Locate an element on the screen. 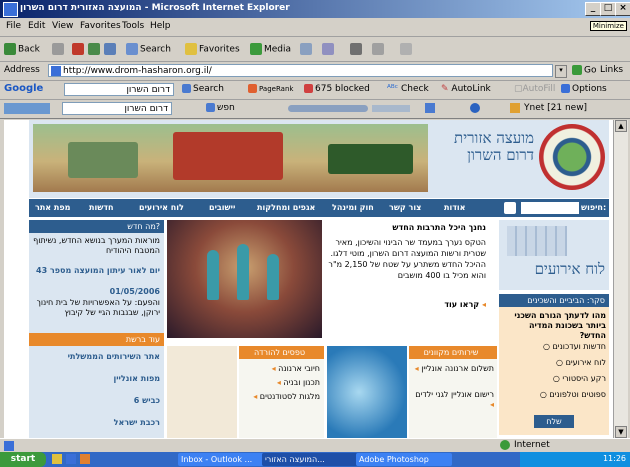 This screenshot has height=467, width=630. poll-option-news: חדשות ועדכונים ○ is located at coordinates (554, 347).